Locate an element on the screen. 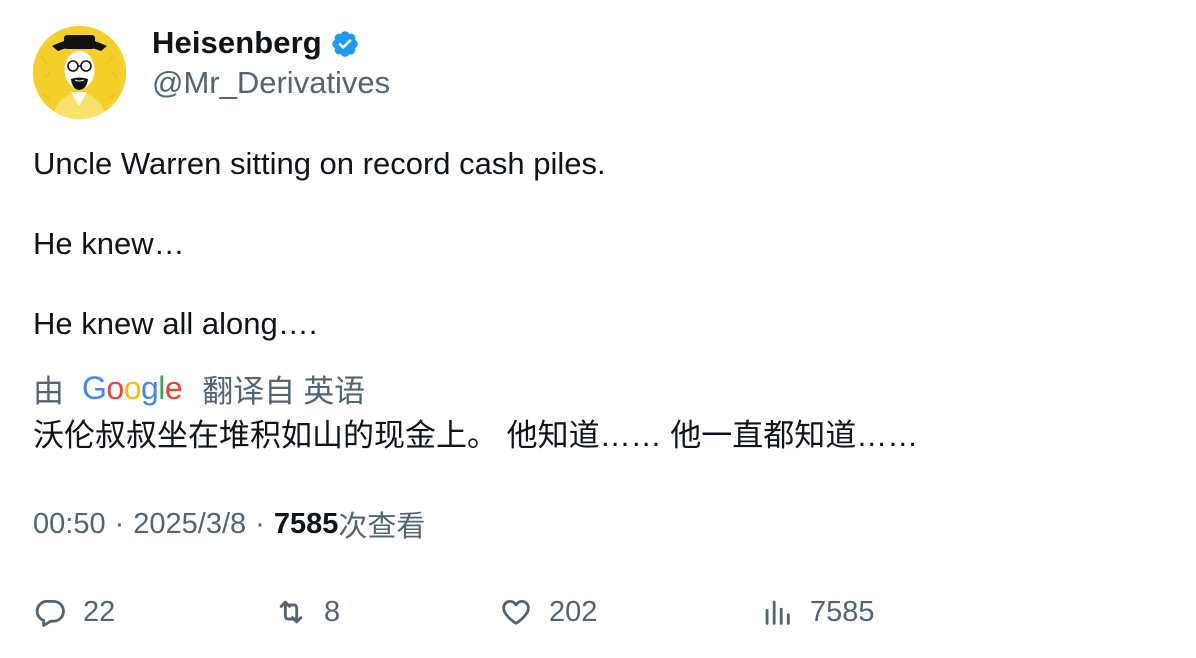  analytics-icon is located at coordinates (777, 612).